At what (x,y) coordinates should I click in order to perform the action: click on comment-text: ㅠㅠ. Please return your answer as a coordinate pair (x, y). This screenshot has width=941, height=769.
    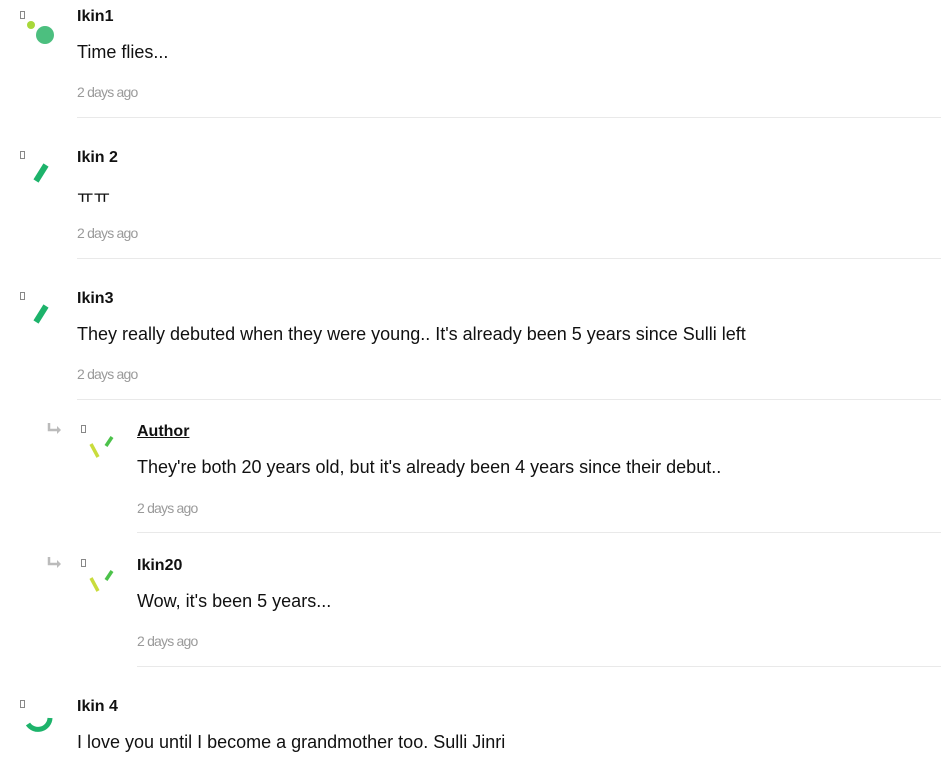
    Looking at the image, I should click on (94, 197).